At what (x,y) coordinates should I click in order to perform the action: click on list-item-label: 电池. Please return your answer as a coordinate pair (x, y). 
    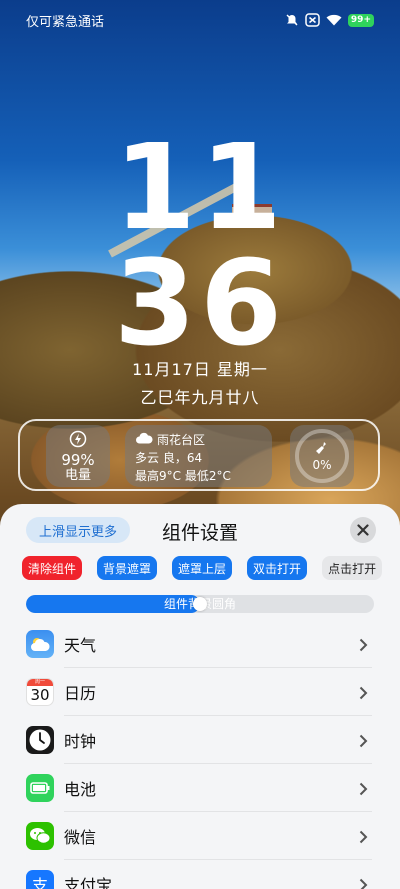
    Looking at the image, I should click on (80, 789).